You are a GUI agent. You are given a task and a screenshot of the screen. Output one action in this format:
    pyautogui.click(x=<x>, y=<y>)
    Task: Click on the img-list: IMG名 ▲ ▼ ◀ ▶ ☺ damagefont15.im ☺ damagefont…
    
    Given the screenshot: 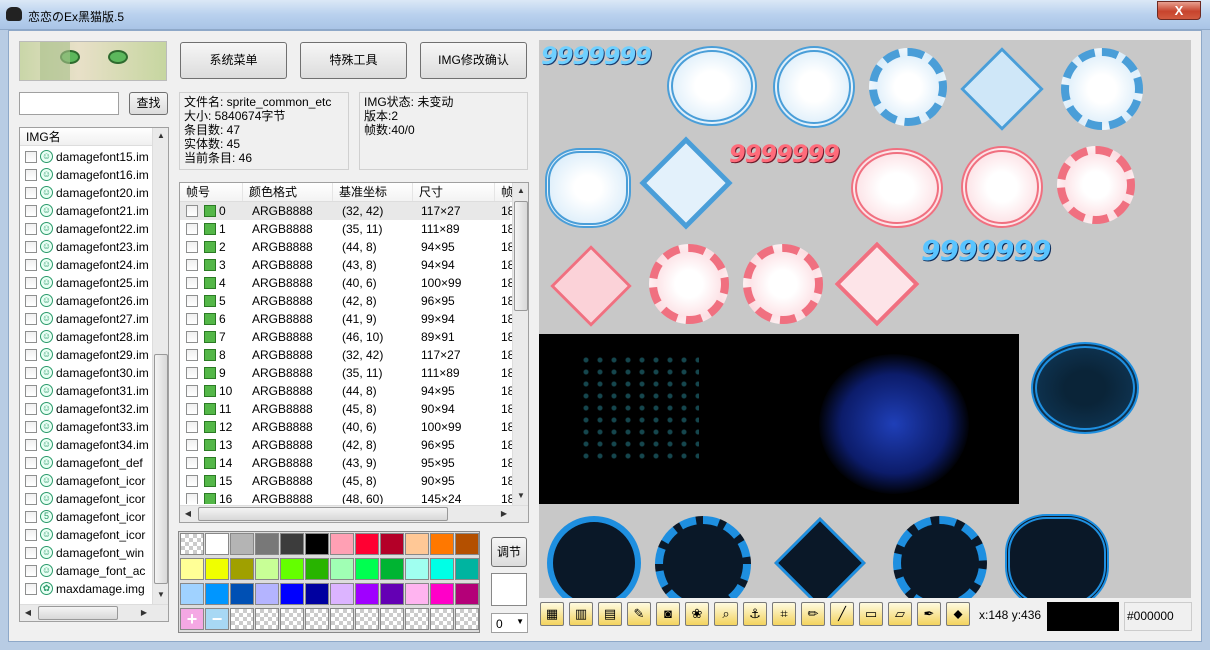 What is the action you would take?
    pyautogui.click(x=94, y=374)
    